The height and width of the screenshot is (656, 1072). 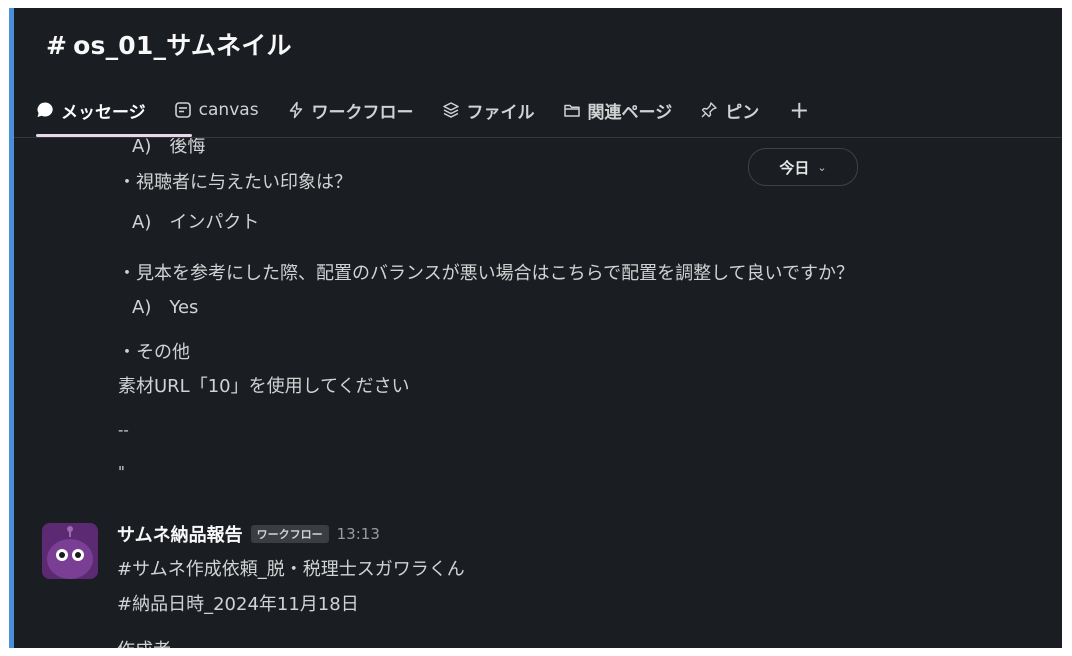 I want to click on message-header: サムネ納品報告 ワークフロー 13:13, so click(x=248, y=534).